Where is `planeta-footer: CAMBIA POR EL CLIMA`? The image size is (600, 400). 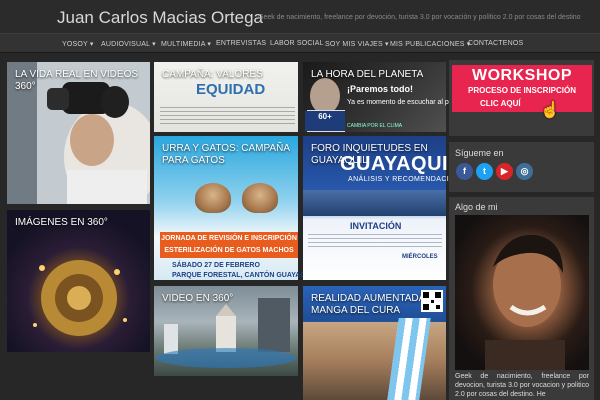 planeta-footer: CAMBIA POR EL CLIMA is located at coordinates (375, 126).